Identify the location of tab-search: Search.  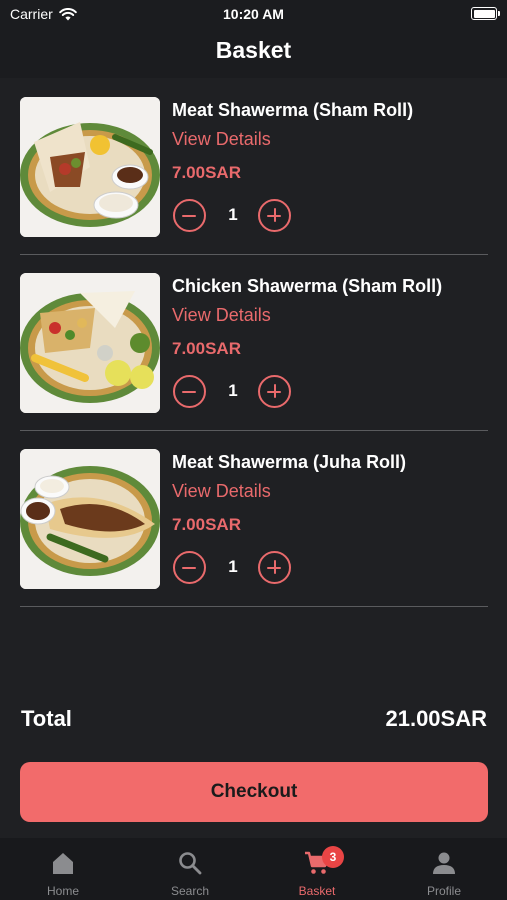
(190, 869).